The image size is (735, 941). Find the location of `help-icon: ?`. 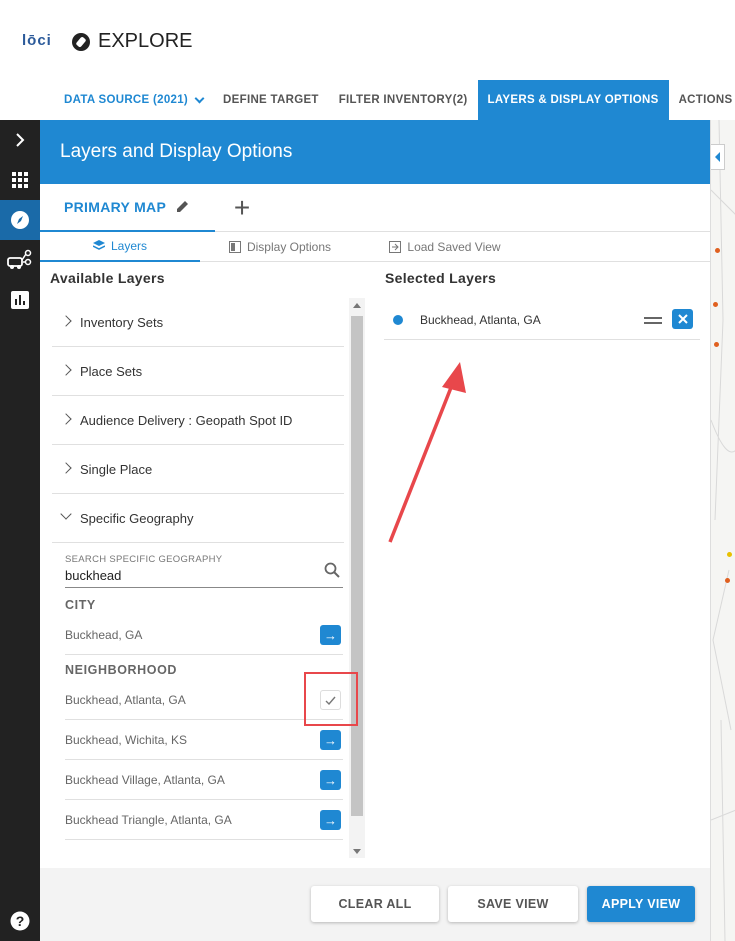

help-icon: ? is located at coordinates (20, 921).